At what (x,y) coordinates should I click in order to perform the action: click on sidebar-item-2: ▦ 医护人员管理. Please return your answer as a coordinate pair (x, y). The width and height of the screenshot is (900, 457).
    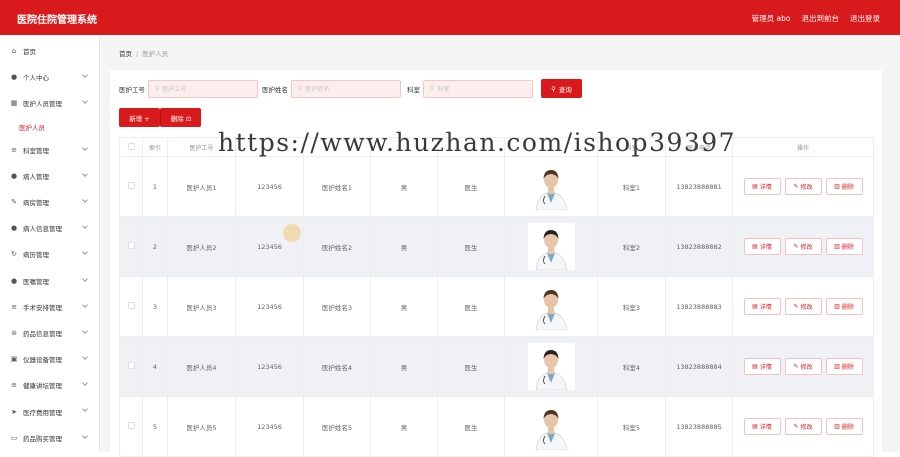
    Looking at the image, I should click on (49, 103).